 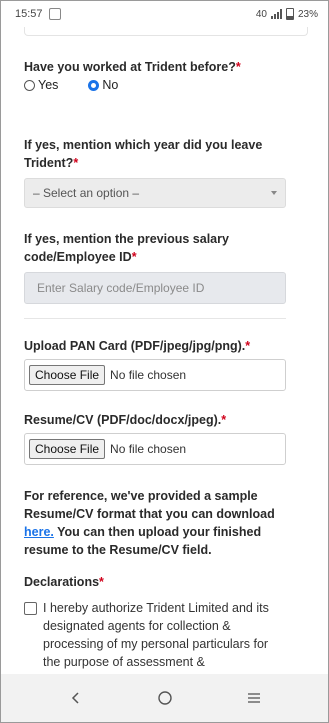 I want to click on home-button, so click(x=165, y=698).